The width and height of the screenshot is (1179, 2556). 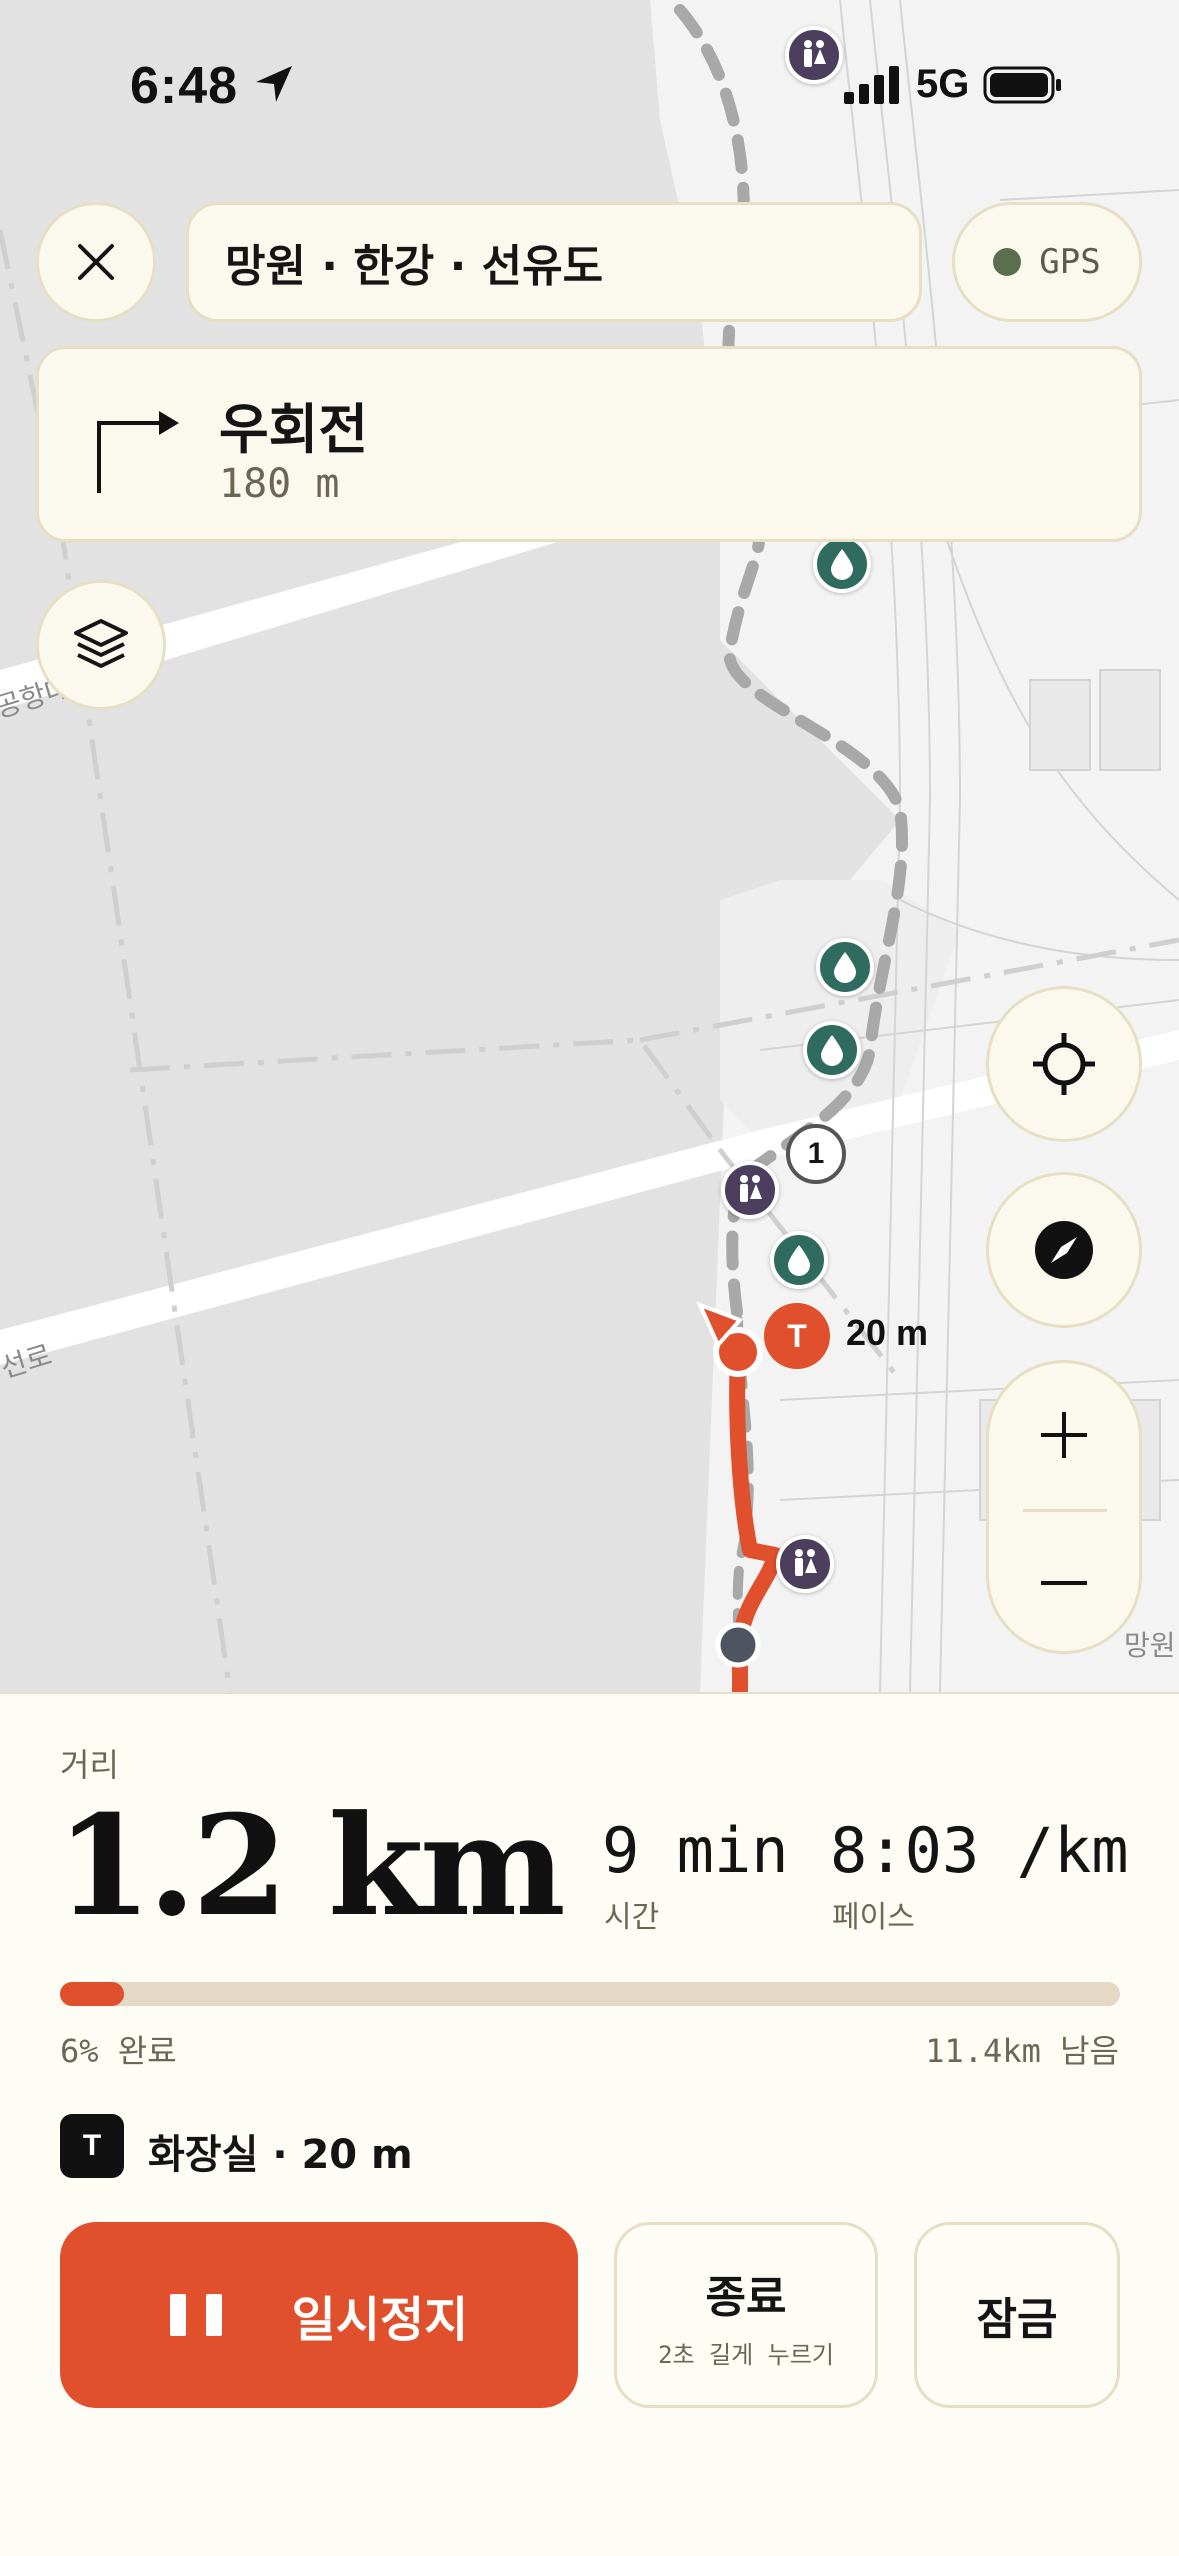 I want to click on end-hint: 2초 길게 누르기, so click(x=746, y=2354).